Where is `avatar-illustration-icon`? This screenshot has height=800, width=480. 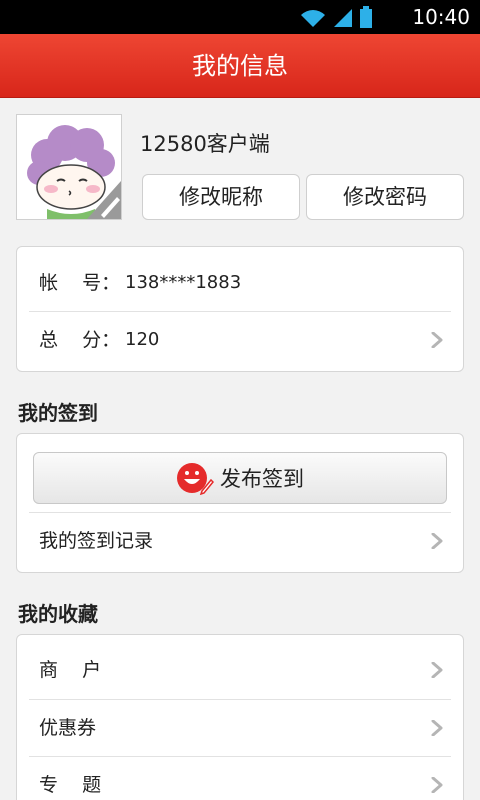 avatar-illustration-icon is located at coordinates (69, 167).